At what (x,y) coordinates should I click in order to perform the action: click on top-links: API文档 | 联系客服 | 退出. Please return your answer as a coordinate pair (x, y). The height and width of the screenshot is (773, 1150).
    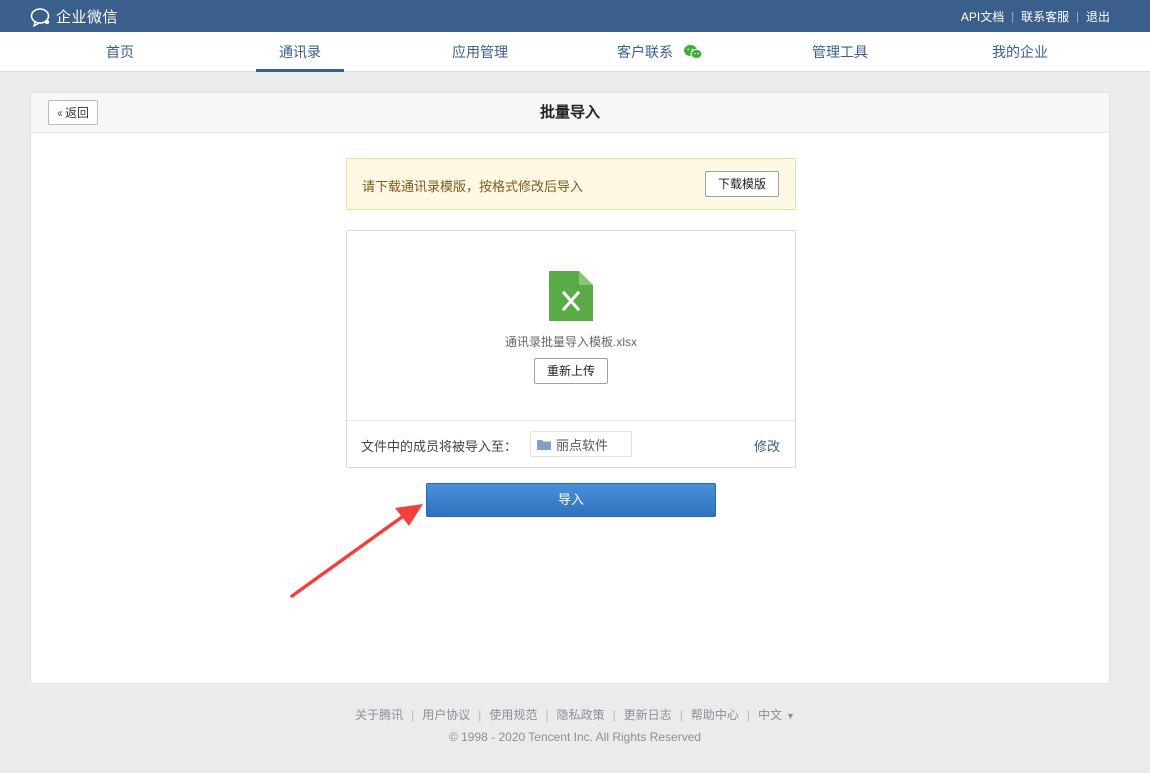
    Looking at the image, I should click on (1035, 16).